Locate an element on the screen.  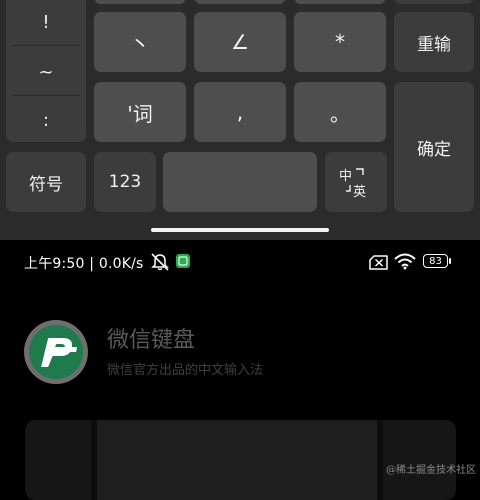
symbol-list: ! ~ : is located at coordinates (46, 71).